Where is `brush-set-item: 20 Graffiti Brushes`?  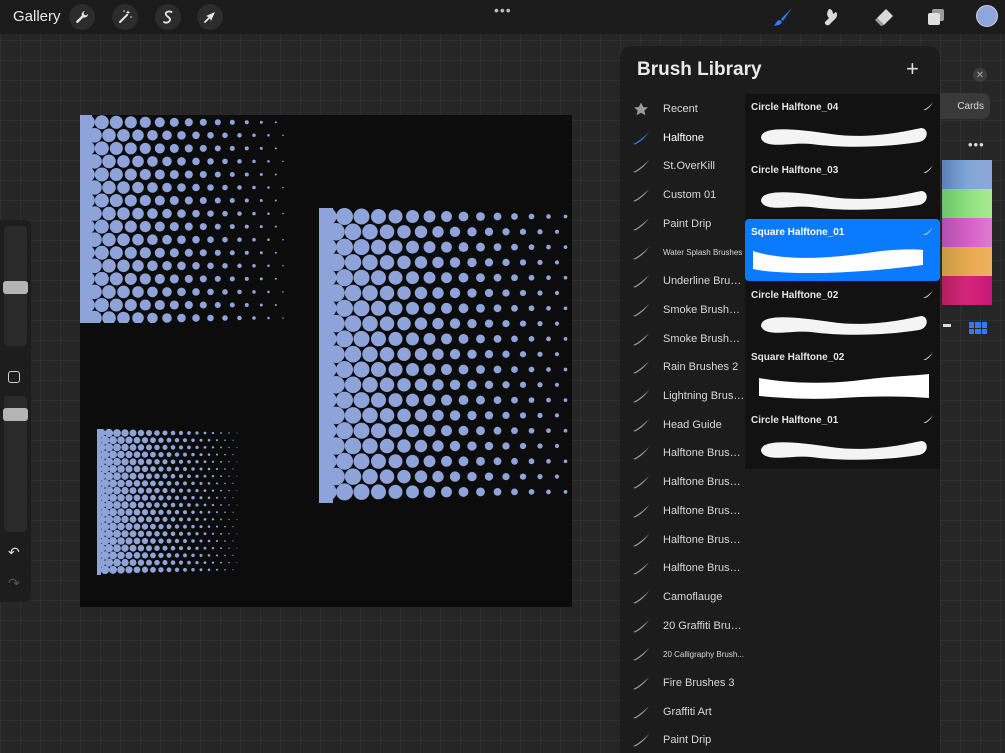 brush-set-item: 20 Graffiti Brushes is located at coordinates (682, 626).